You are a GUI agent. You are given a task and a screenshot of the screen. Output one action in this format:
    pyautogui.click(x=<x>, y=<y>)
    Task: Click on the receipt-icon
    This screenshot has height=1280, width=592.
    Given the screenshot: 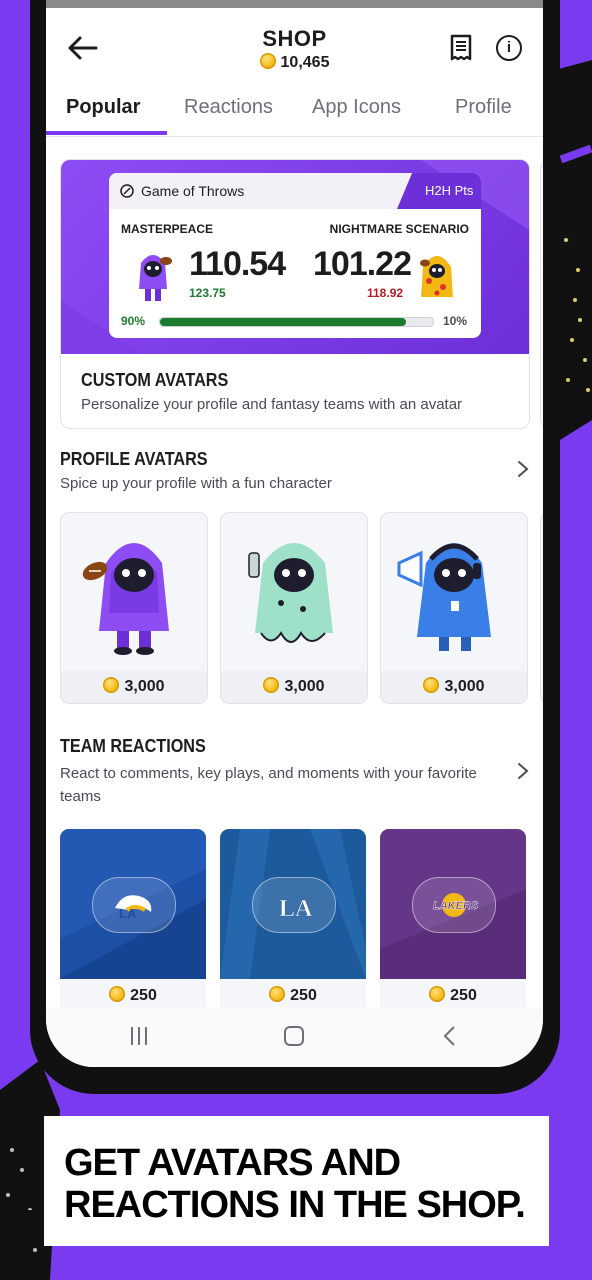 What is the action you would take?
    pyautogui.click(x=461, y=48)
    